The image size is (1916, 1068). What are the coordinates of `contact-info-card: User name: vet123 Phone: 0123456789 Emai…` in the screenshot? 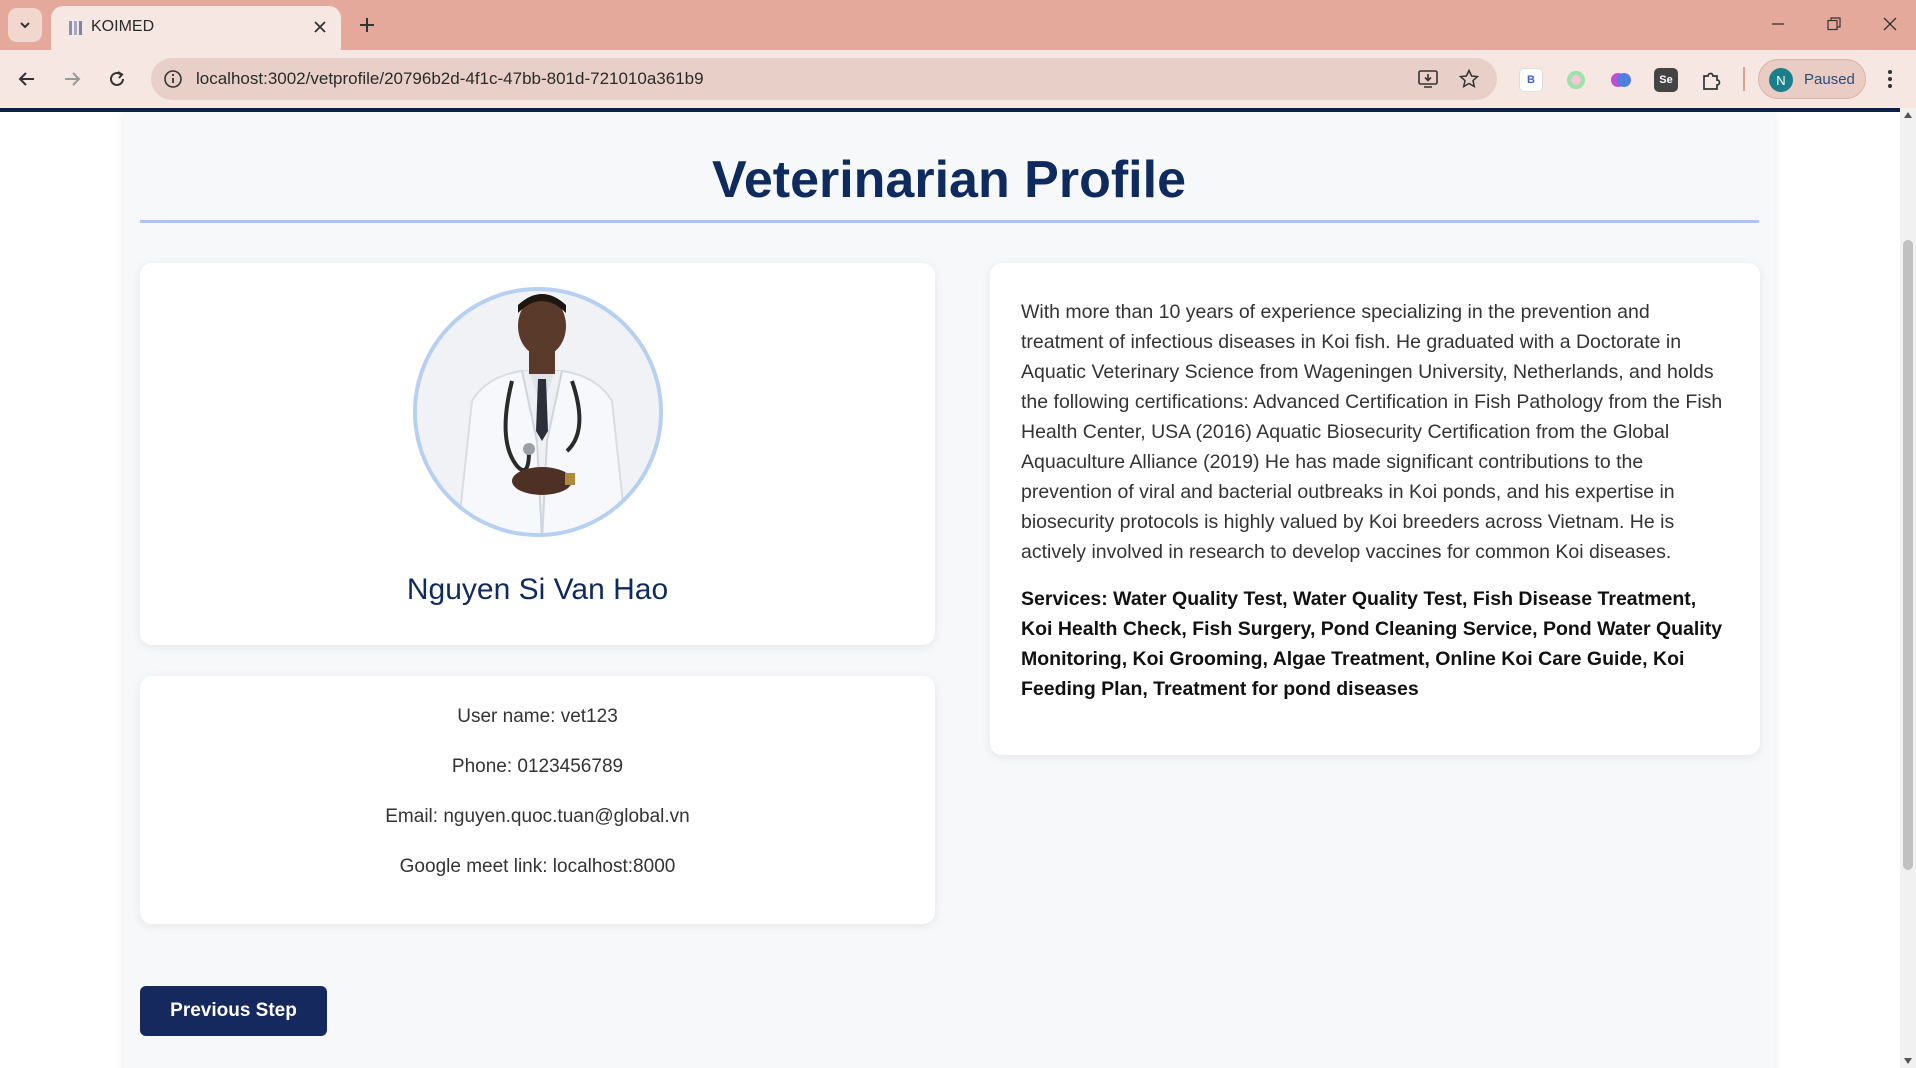 It's located at (537, 800).